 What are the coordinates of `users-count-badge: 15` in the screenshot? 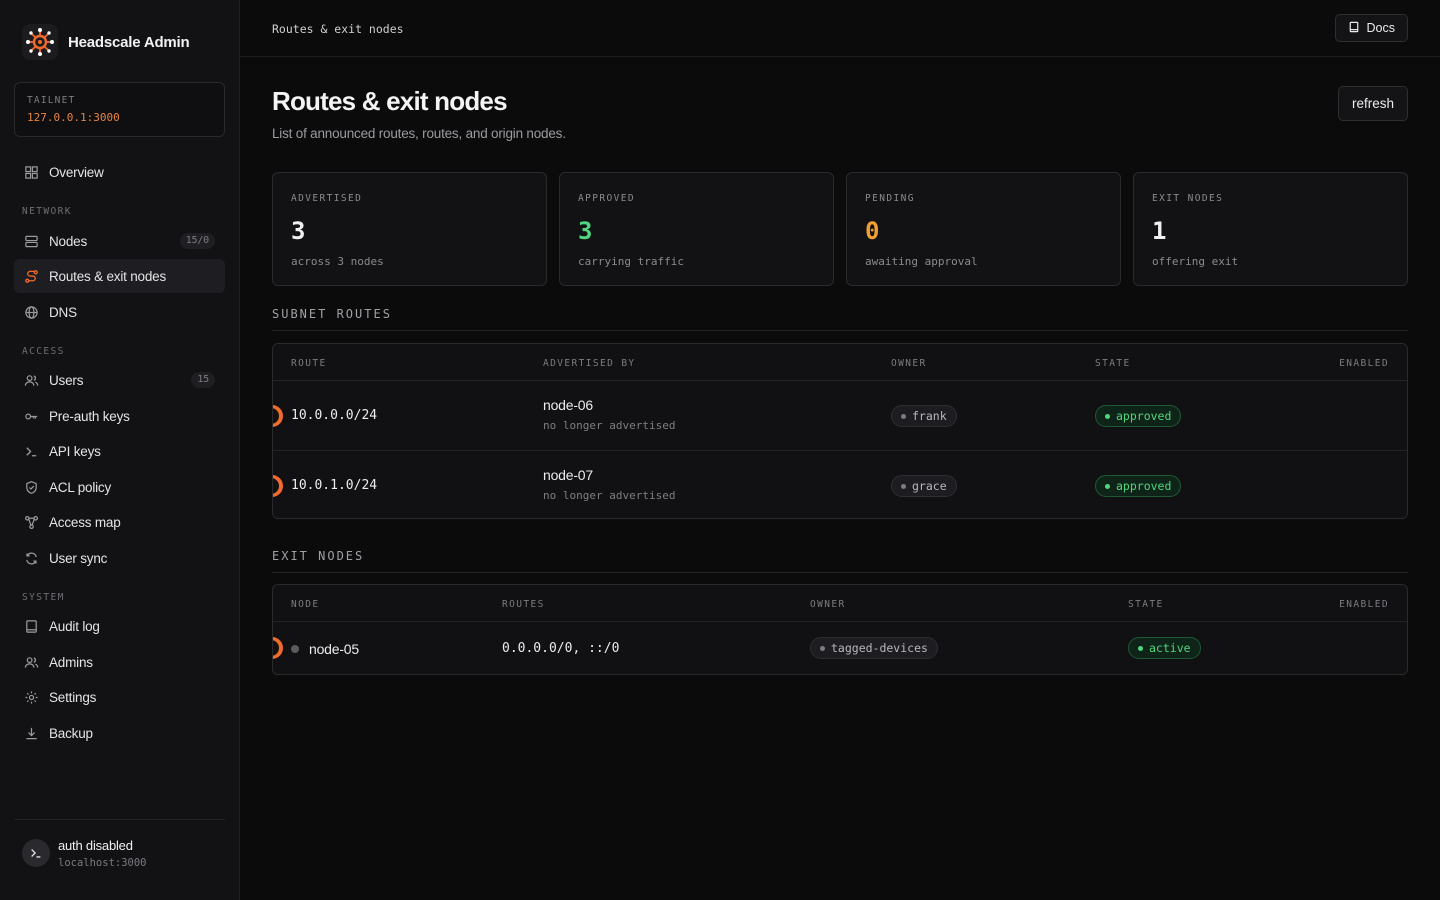 It's located at (203, 380).